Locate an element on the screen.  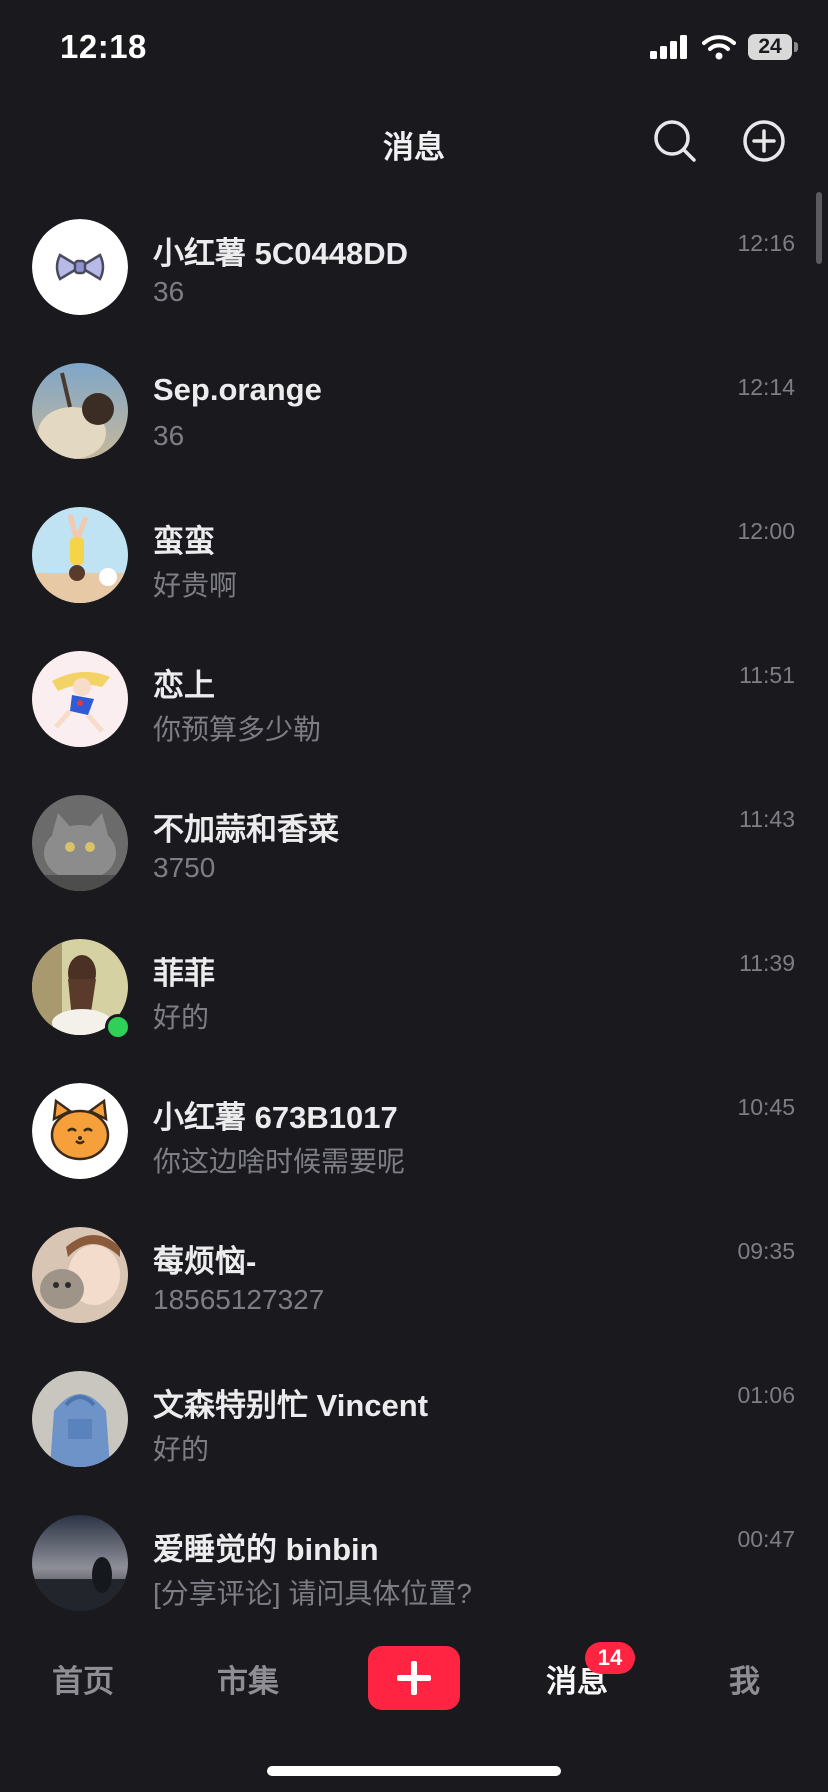
anime-girl-avatar is located at coordinates (80, 699).